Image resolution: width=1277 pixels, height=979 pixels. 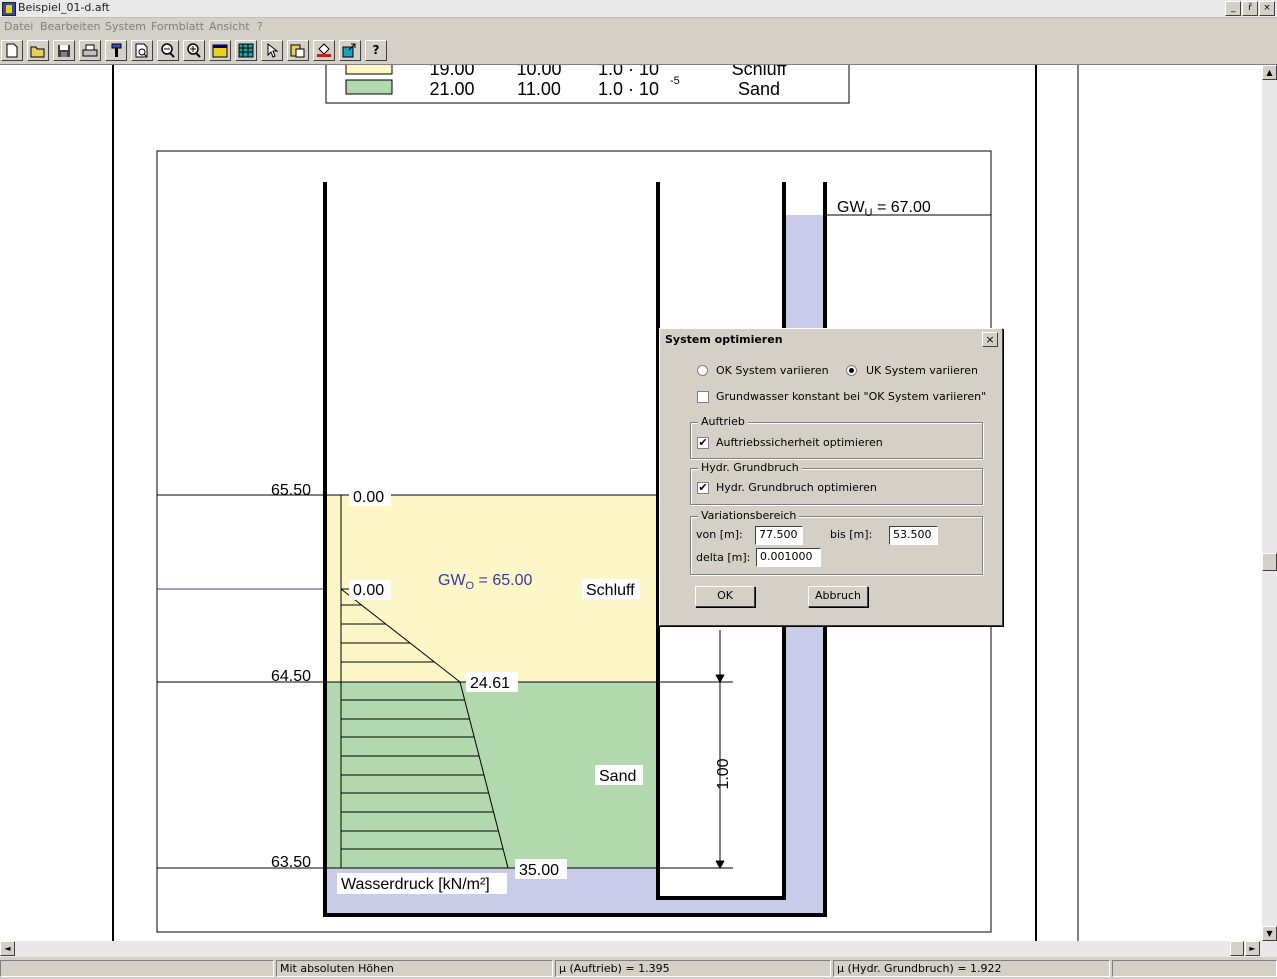 I want to click on soil-label-schluff: Schluff, so click(x=610, y=590).